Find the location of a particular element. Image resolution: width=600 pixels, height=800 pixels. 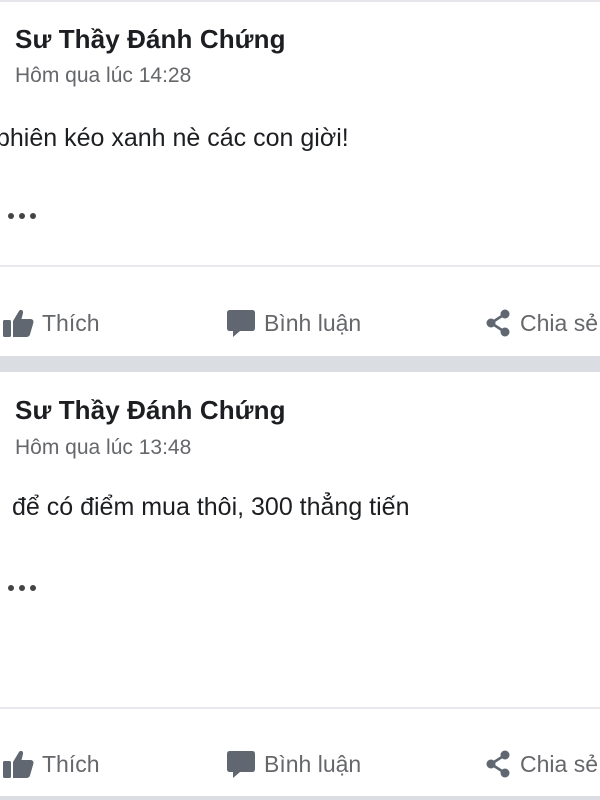

post-timestamp: Hôm qua lúc 13:48 is located at coordinates (103, 448).